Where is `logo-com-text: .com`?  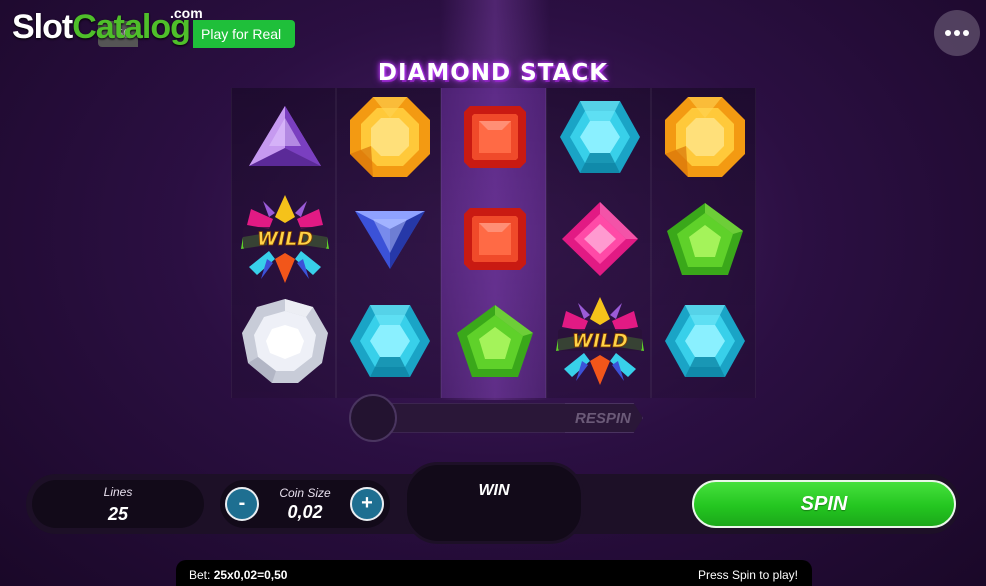 logo-com-text: .com is located at coordinates (186, 13).